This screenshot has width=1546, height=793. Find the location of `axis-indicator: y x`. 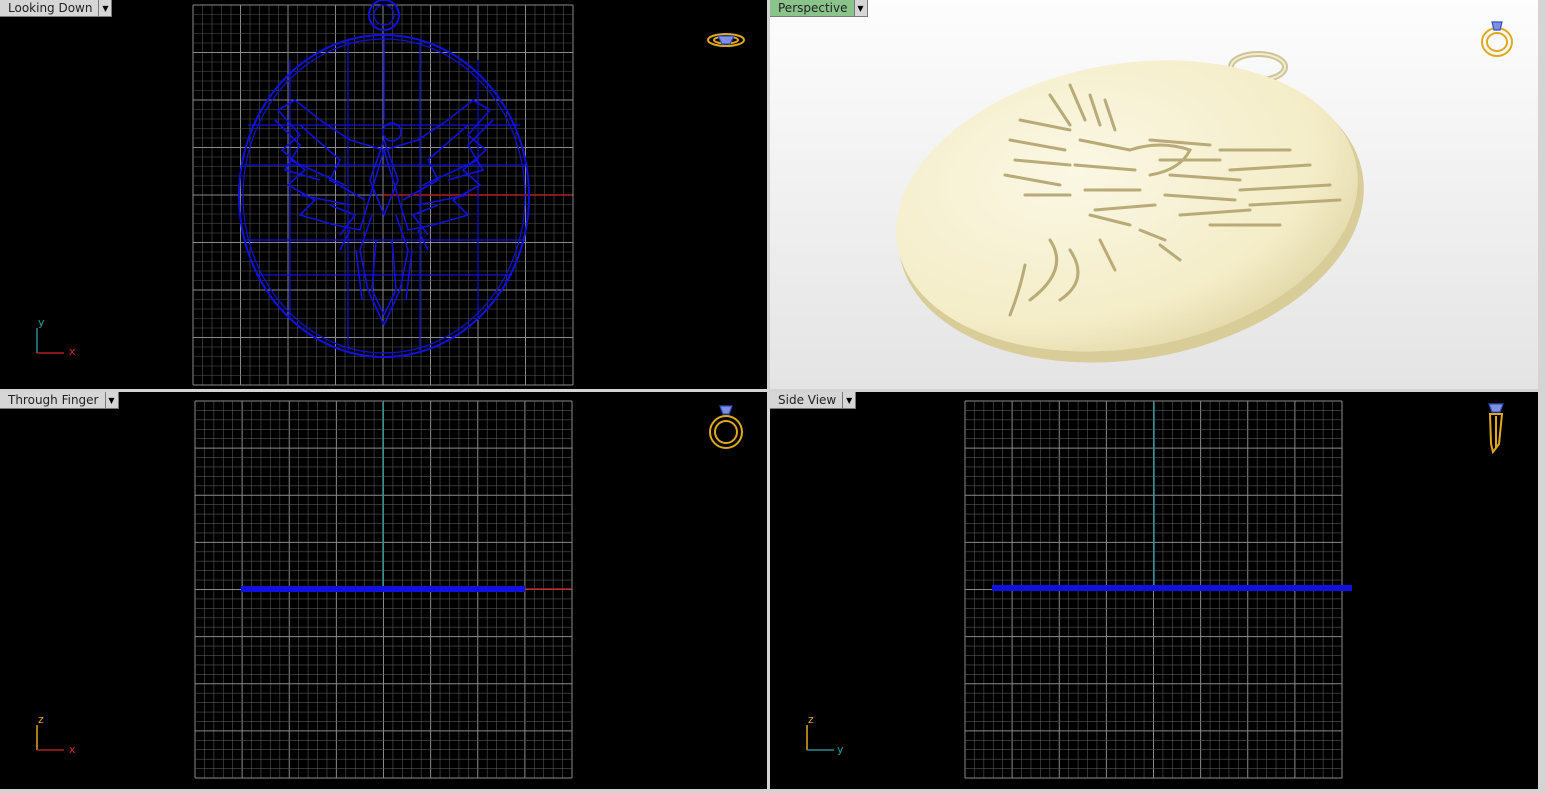

axis-indicator: y x is located at coordinates (56, 337).